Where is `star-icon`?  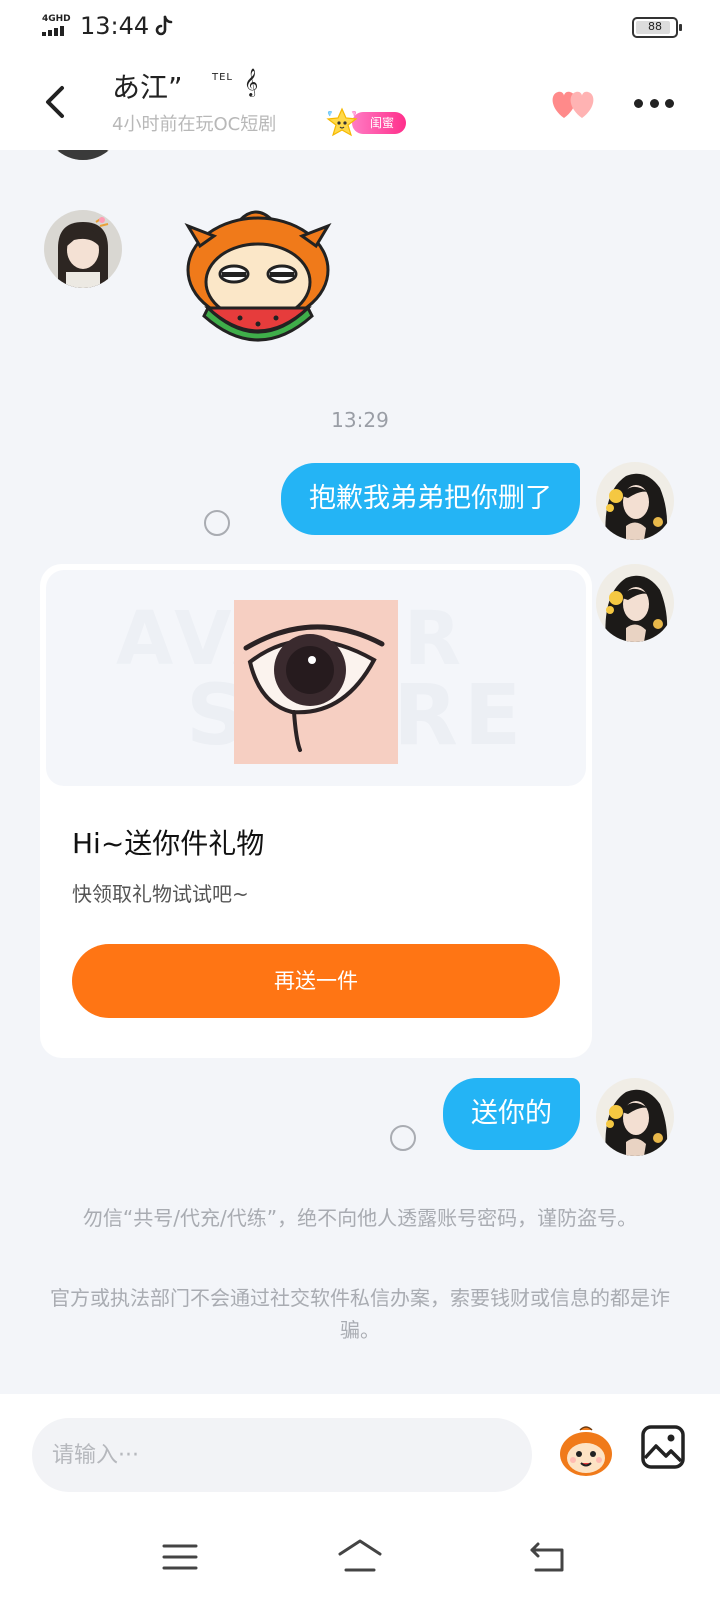 star-icon is located at coordinates (342, 122).